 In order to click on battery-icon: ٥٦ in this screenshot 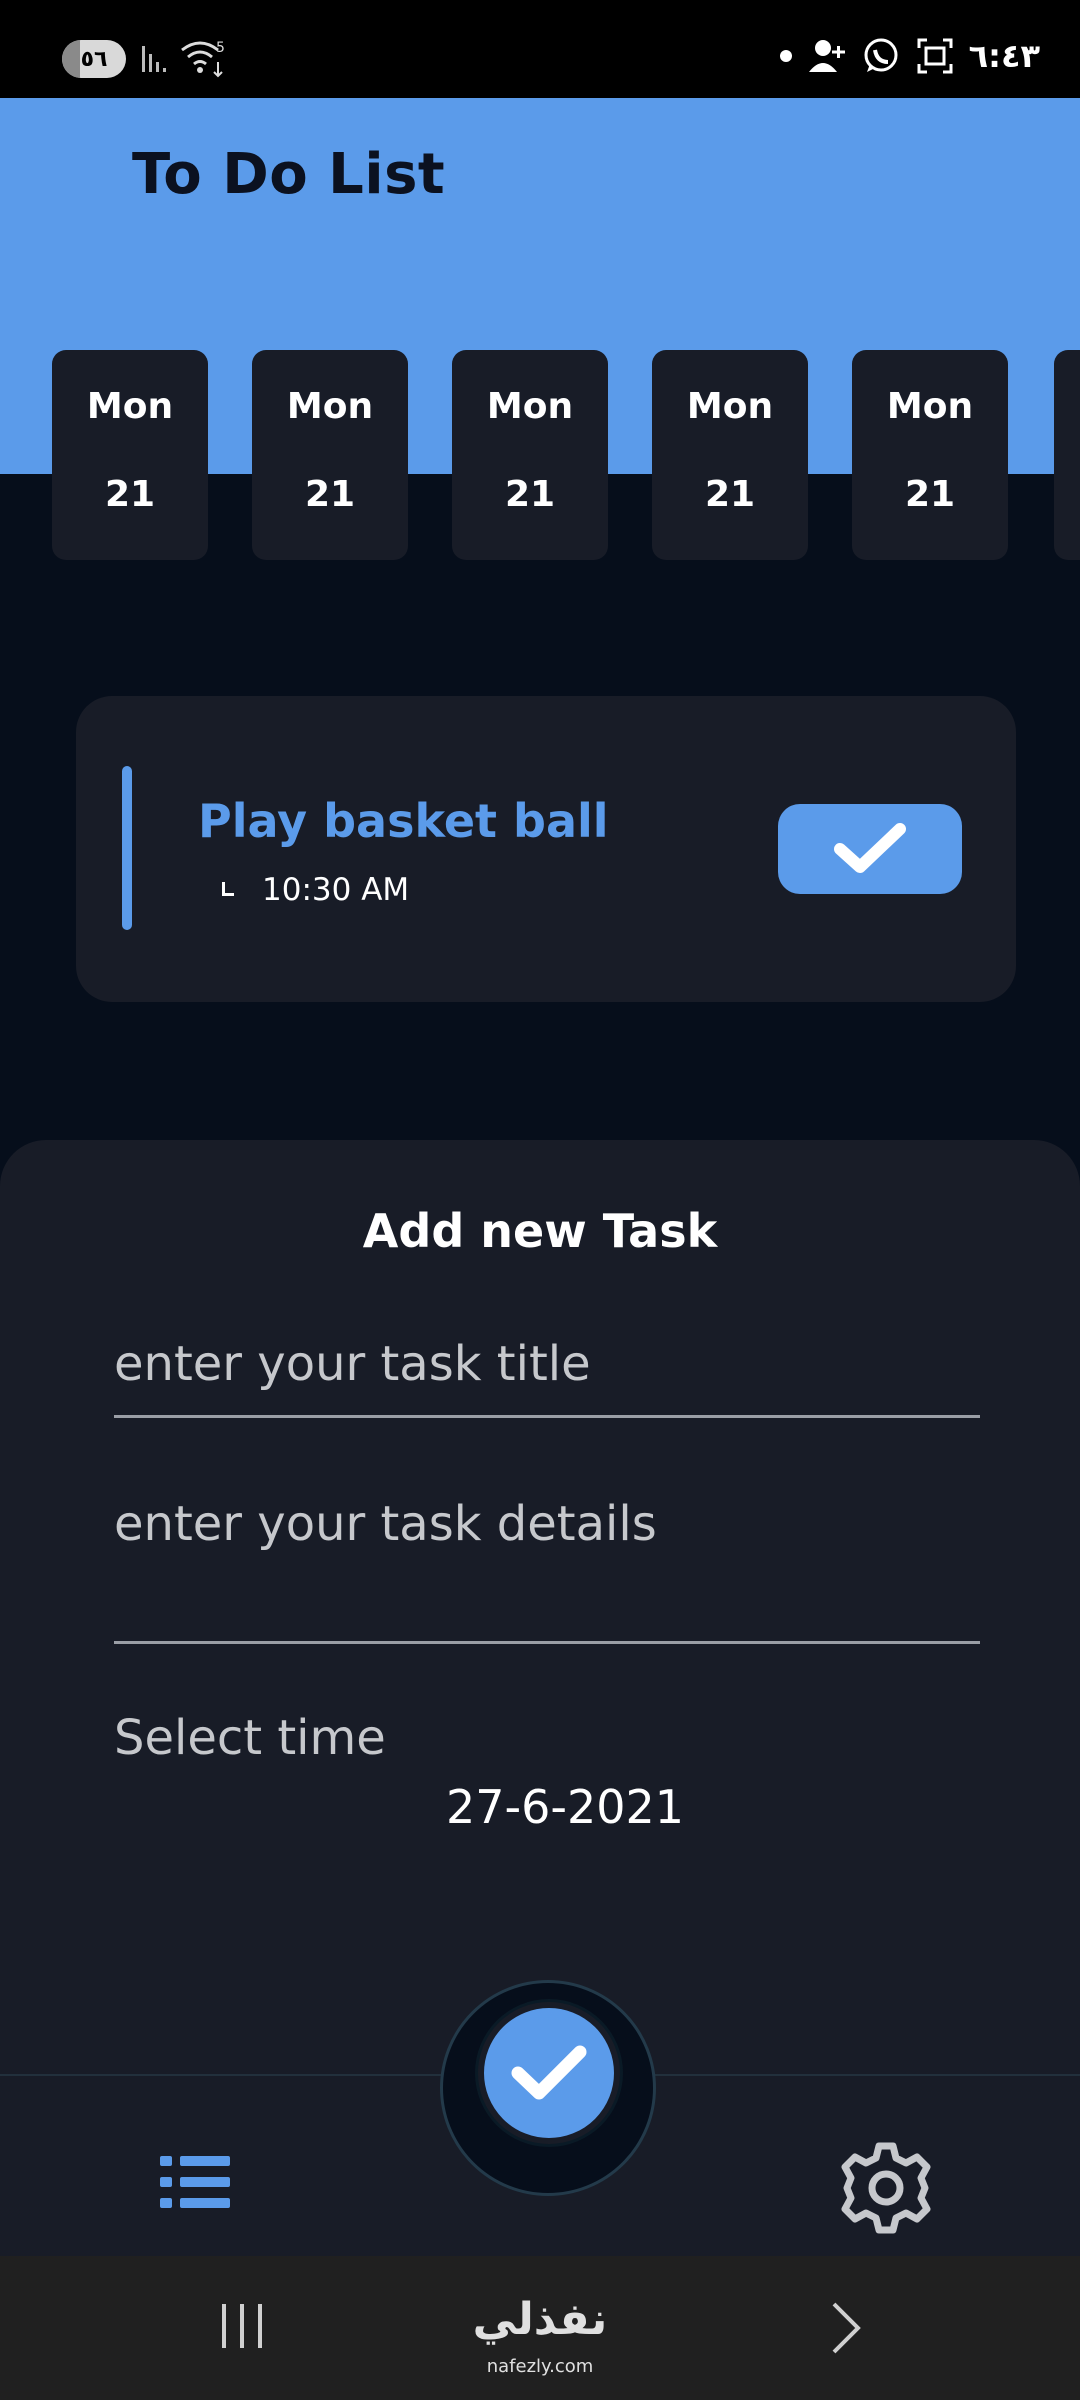, I will do `click(94, 59)`.